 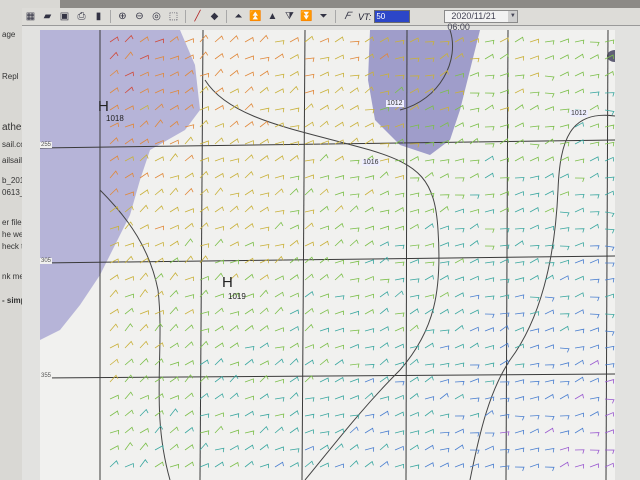 I want to click on save-icon: ▣, so click(x=64, y=16).